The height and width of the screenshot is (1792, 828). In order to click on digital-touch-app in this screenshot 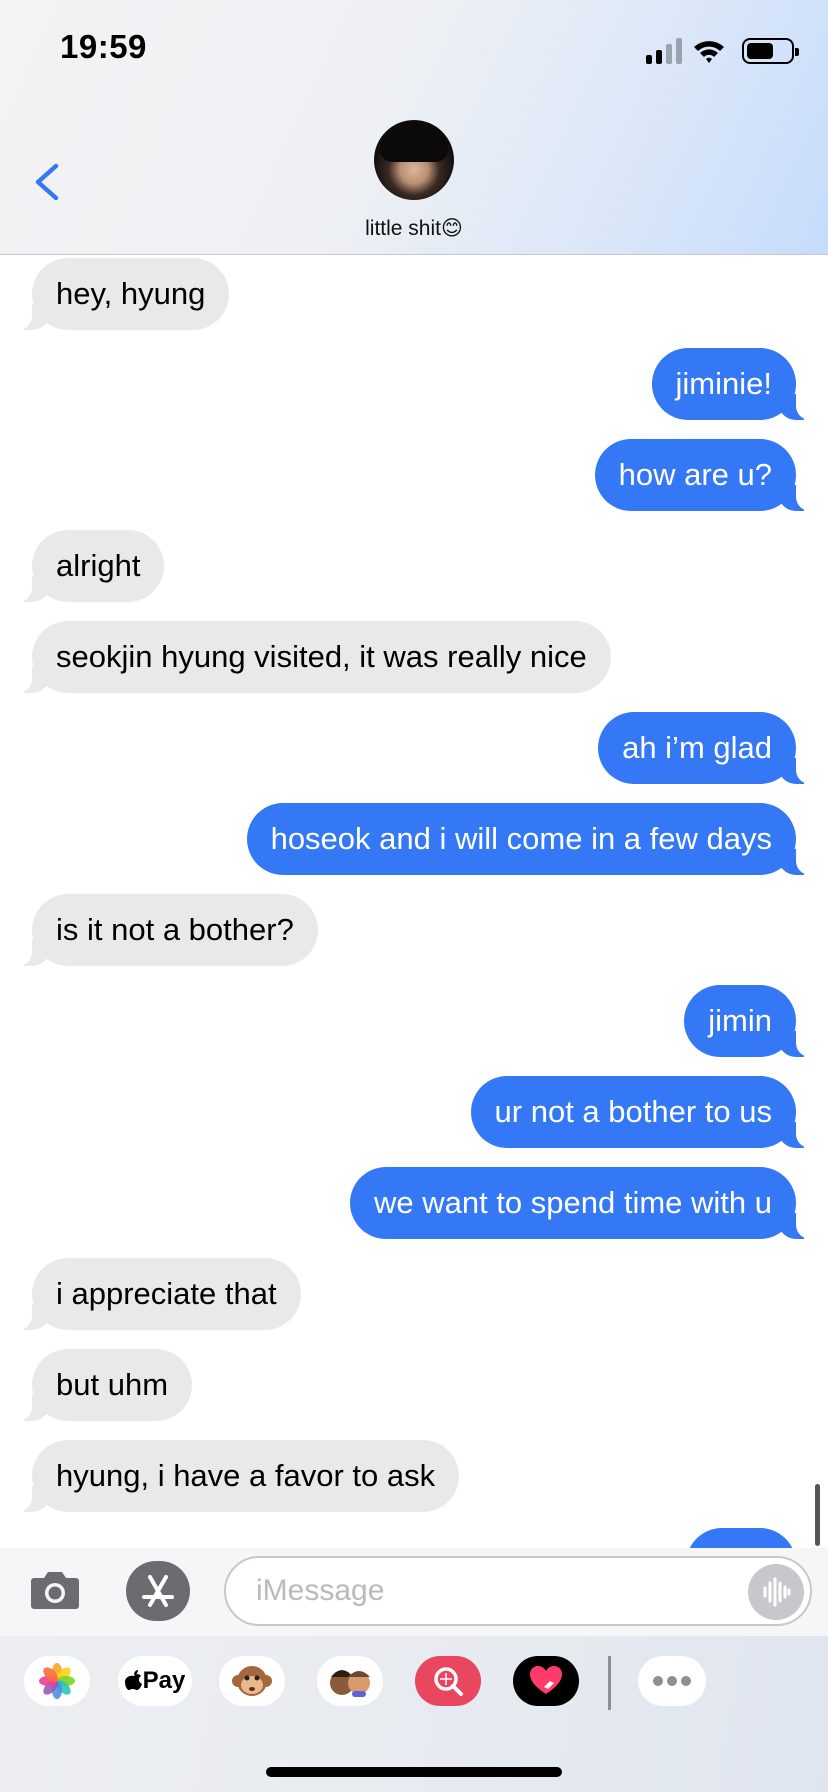, I will do `click(546, 1681)`.